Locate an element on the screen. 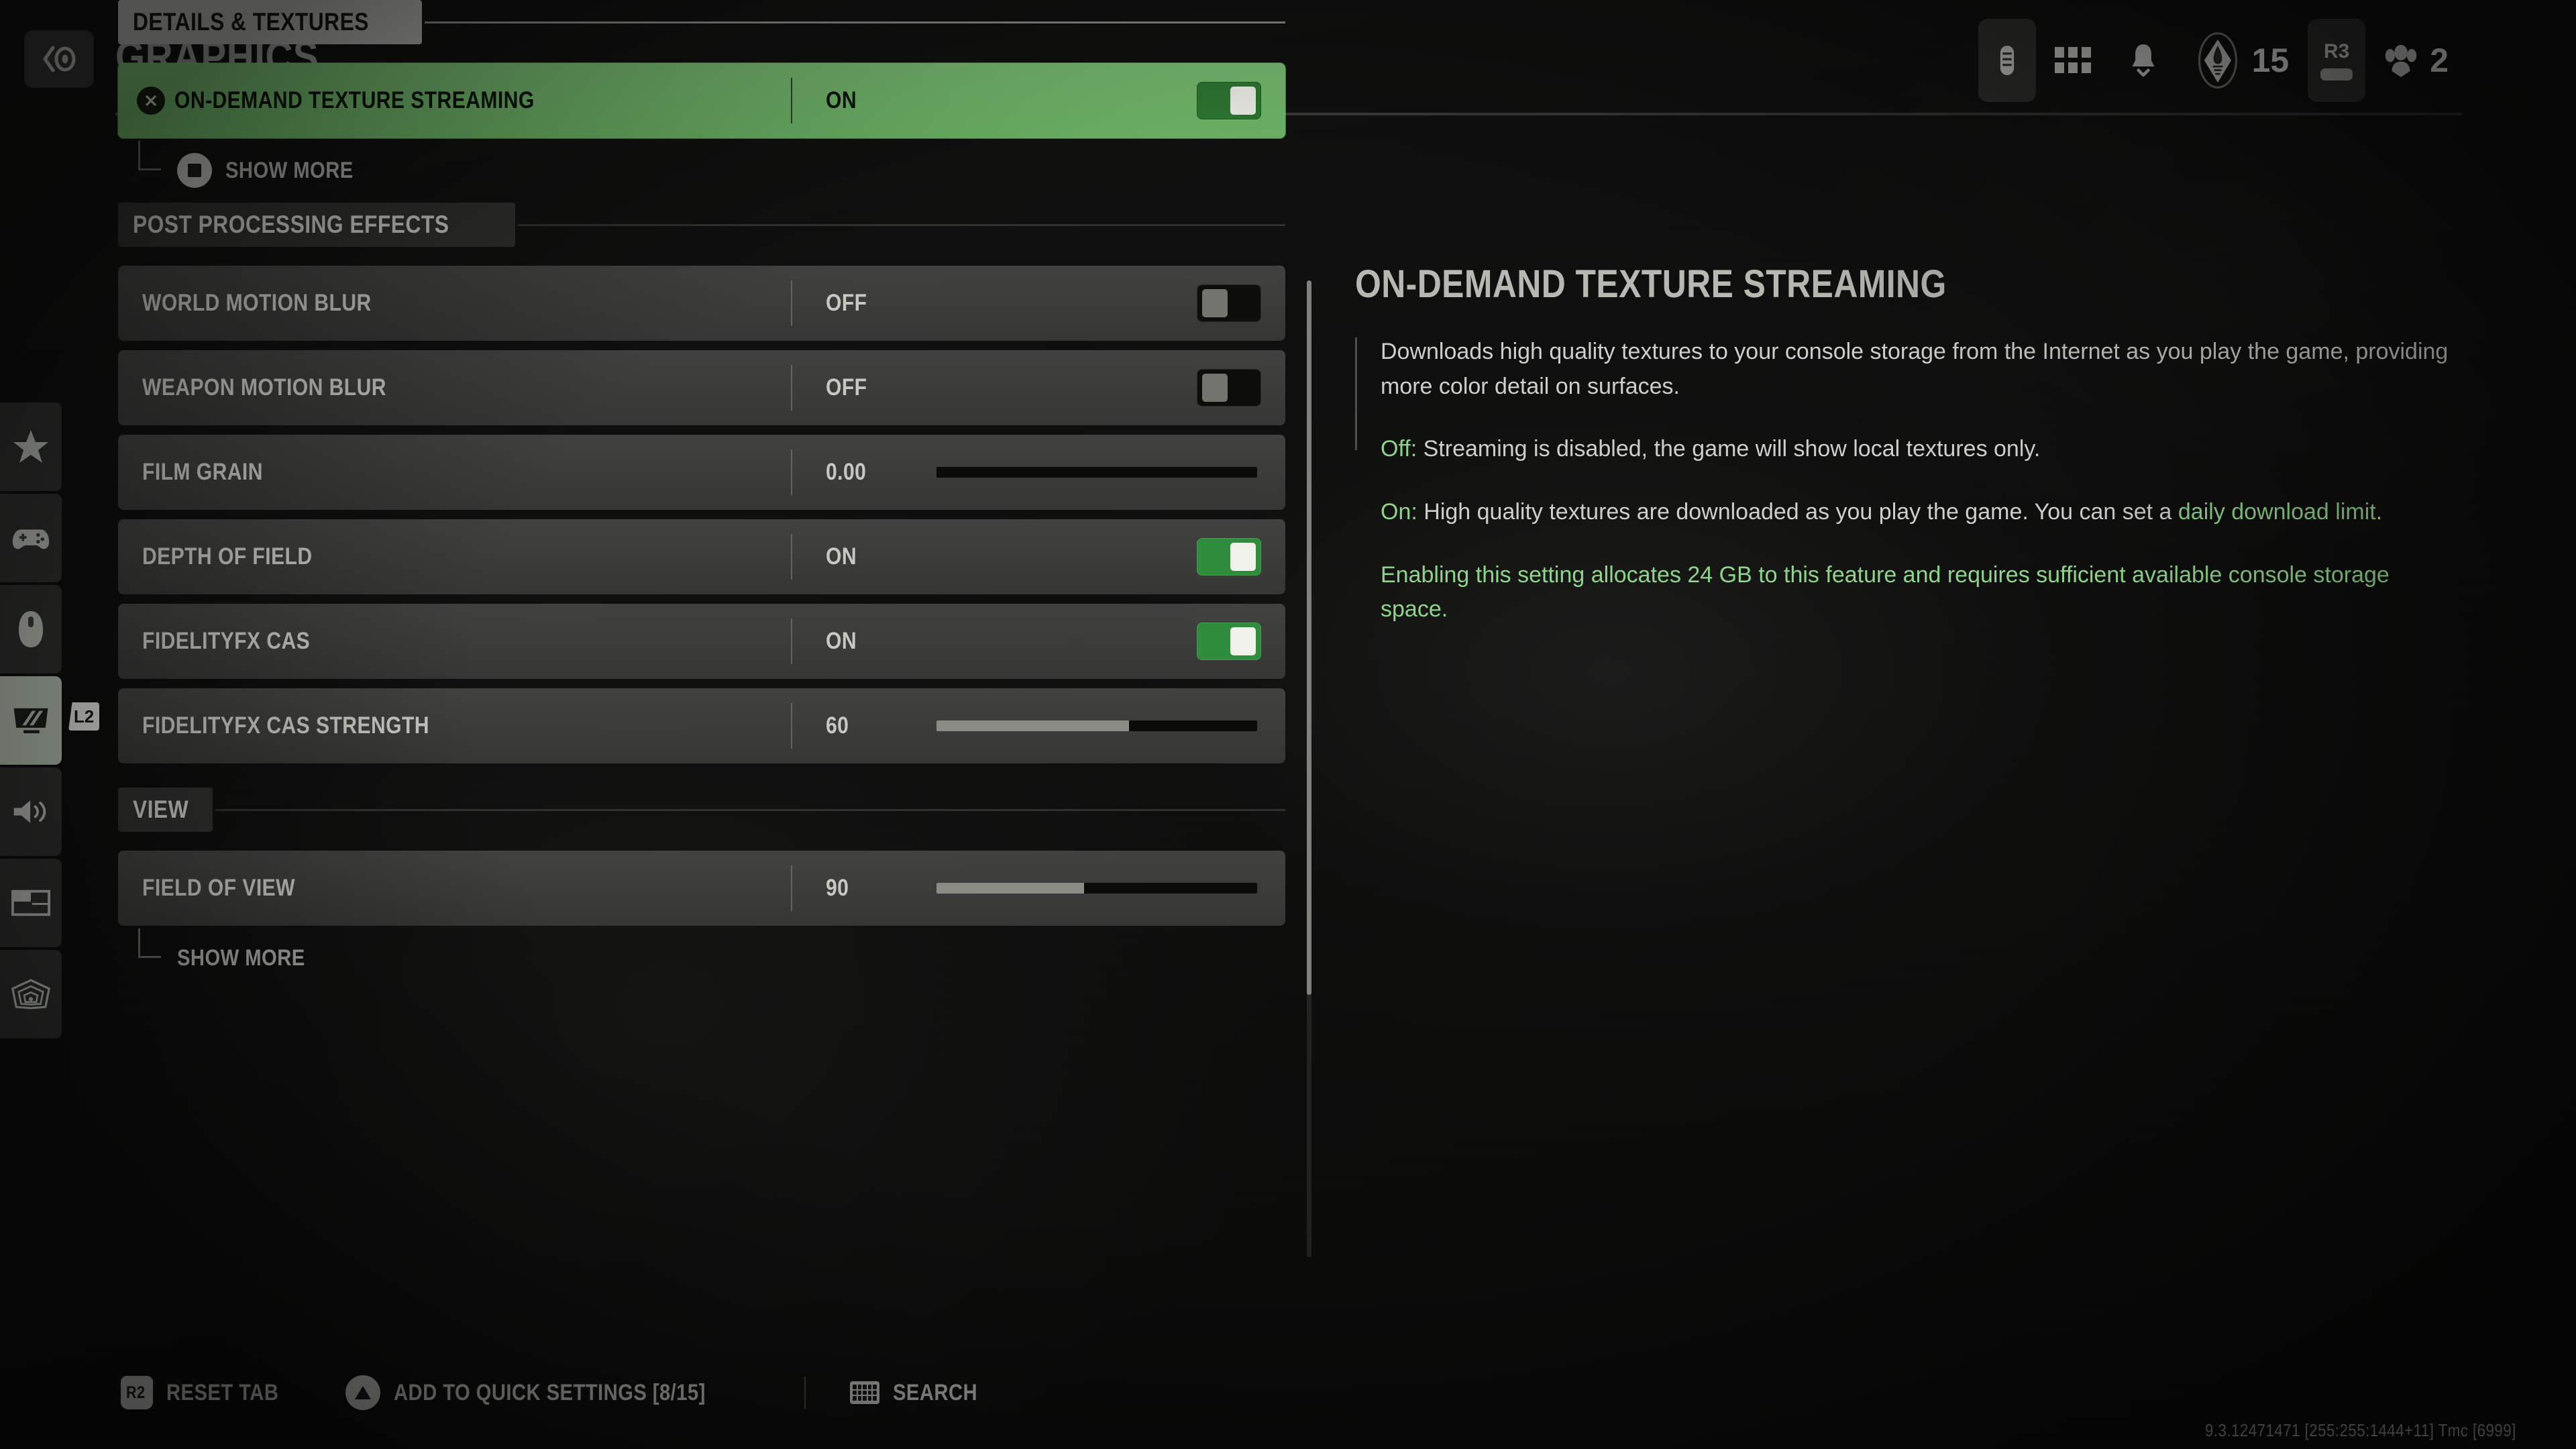  footer-reset-tab: R2 RESET TAB is located at coordinates (209, 1392).